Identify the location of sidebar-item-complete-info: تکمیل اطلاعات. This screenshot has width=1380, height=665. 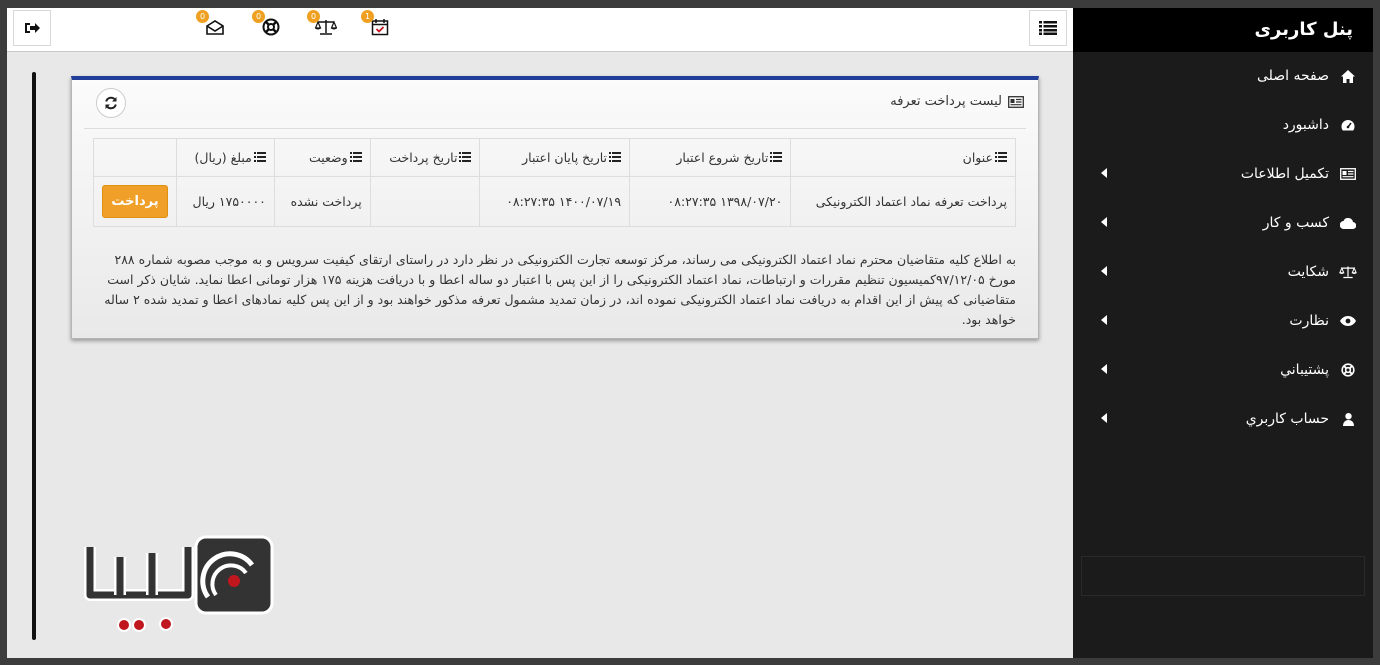
(1223, 174).